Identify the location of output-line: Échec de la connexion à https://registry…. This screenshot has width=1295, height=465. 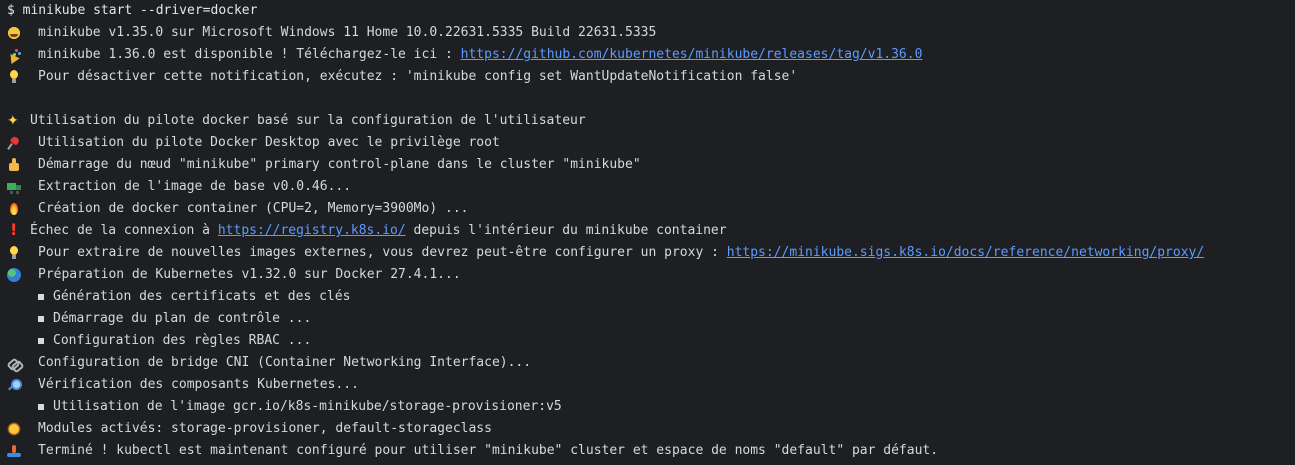
(651, 230).